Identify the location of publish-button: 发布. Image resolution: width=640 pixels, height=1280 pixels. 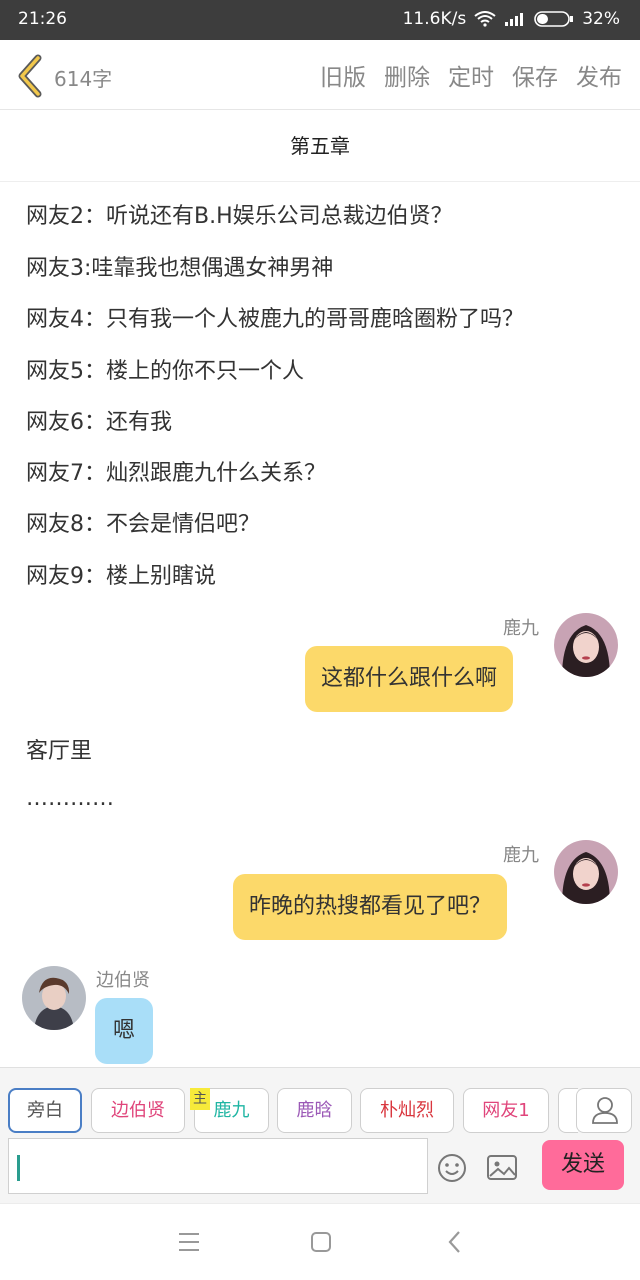
(599, 75).